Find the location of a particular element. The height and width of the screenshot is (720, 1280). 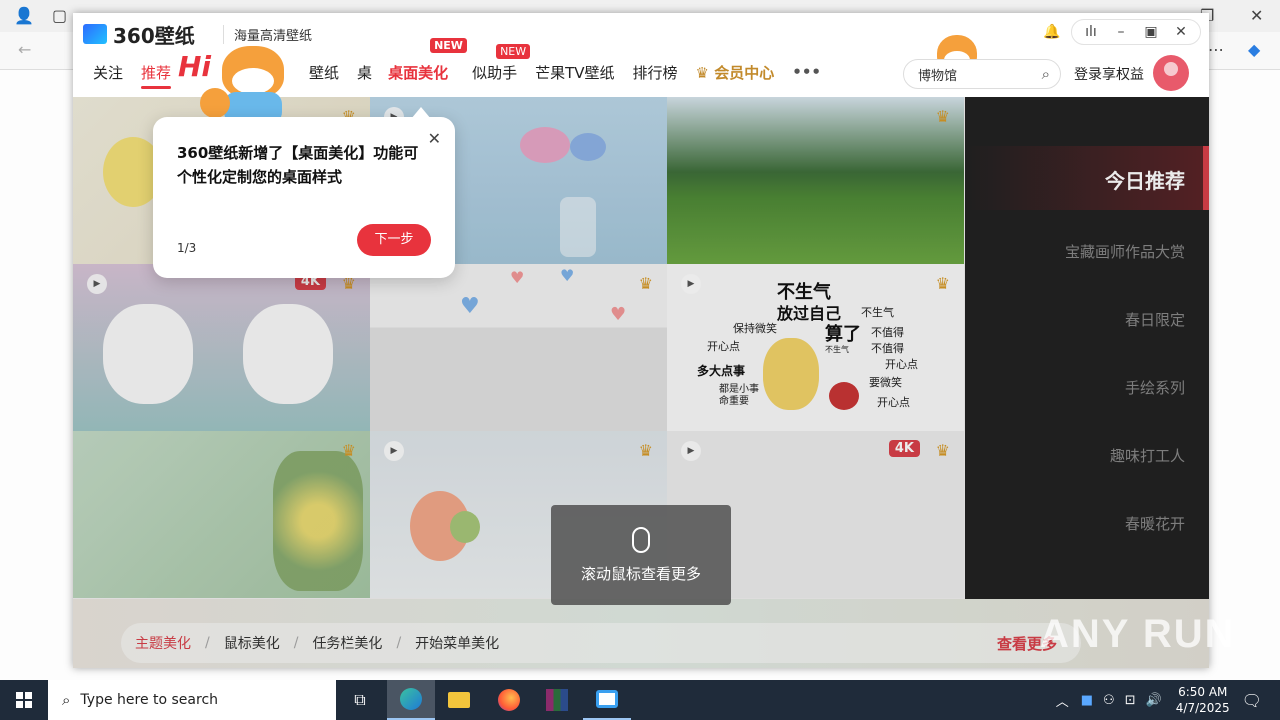

winrar-icon is located at coordinates (557, 700).